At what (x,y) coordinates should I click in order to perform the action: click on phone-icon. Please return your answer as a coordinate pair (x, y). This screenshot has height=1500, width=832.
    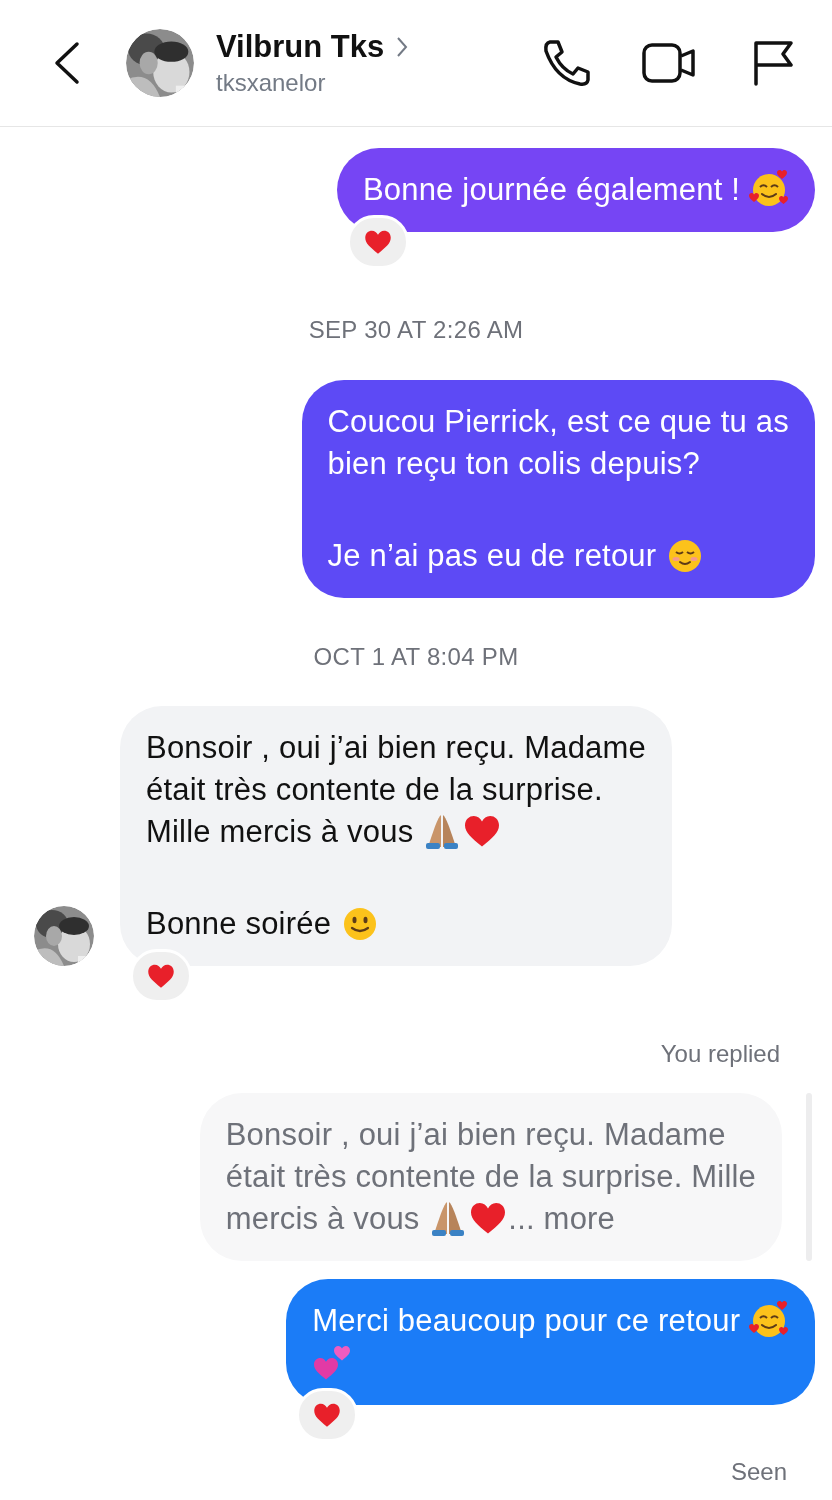
    Looking at the image, I should click on (567, 63).